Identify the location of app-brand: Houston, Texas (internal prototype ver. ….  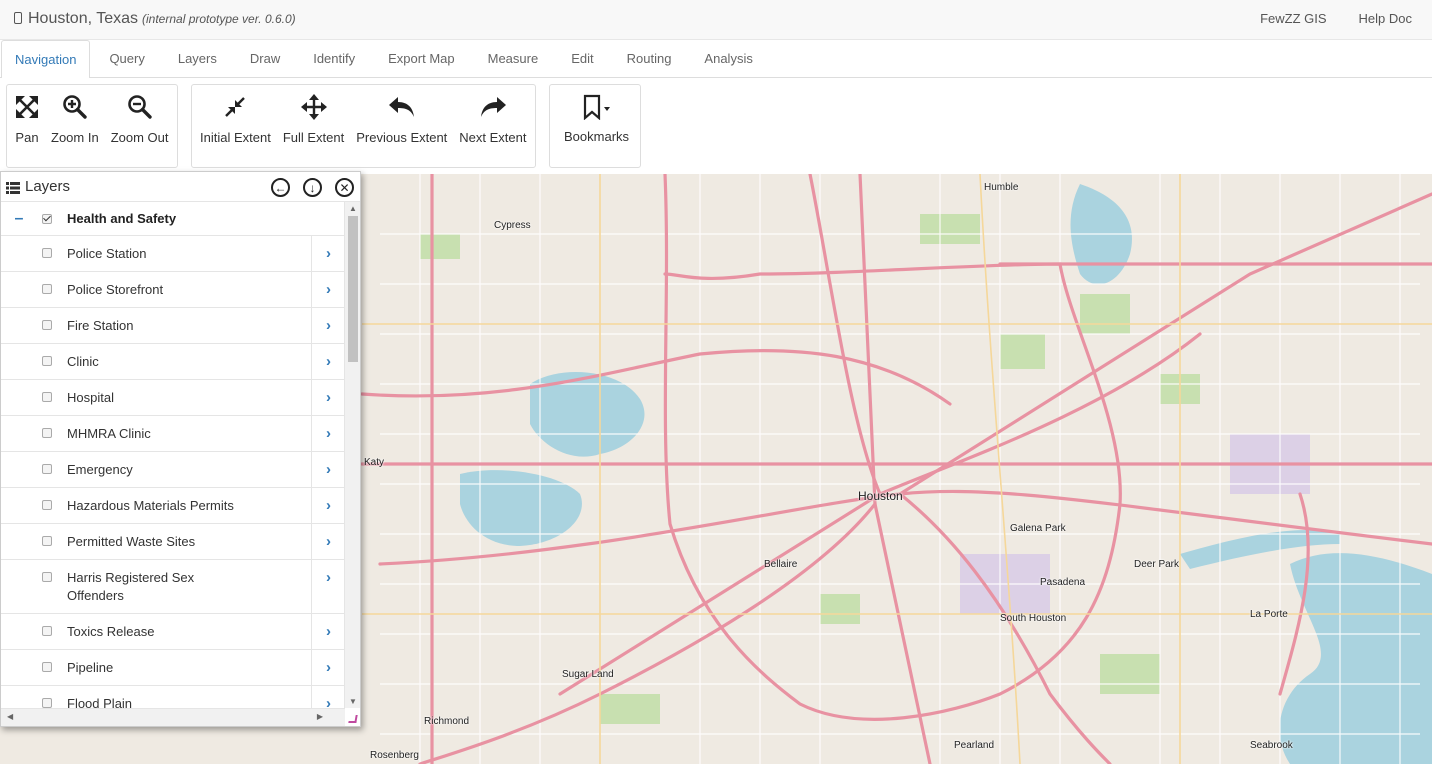
(155, 19).